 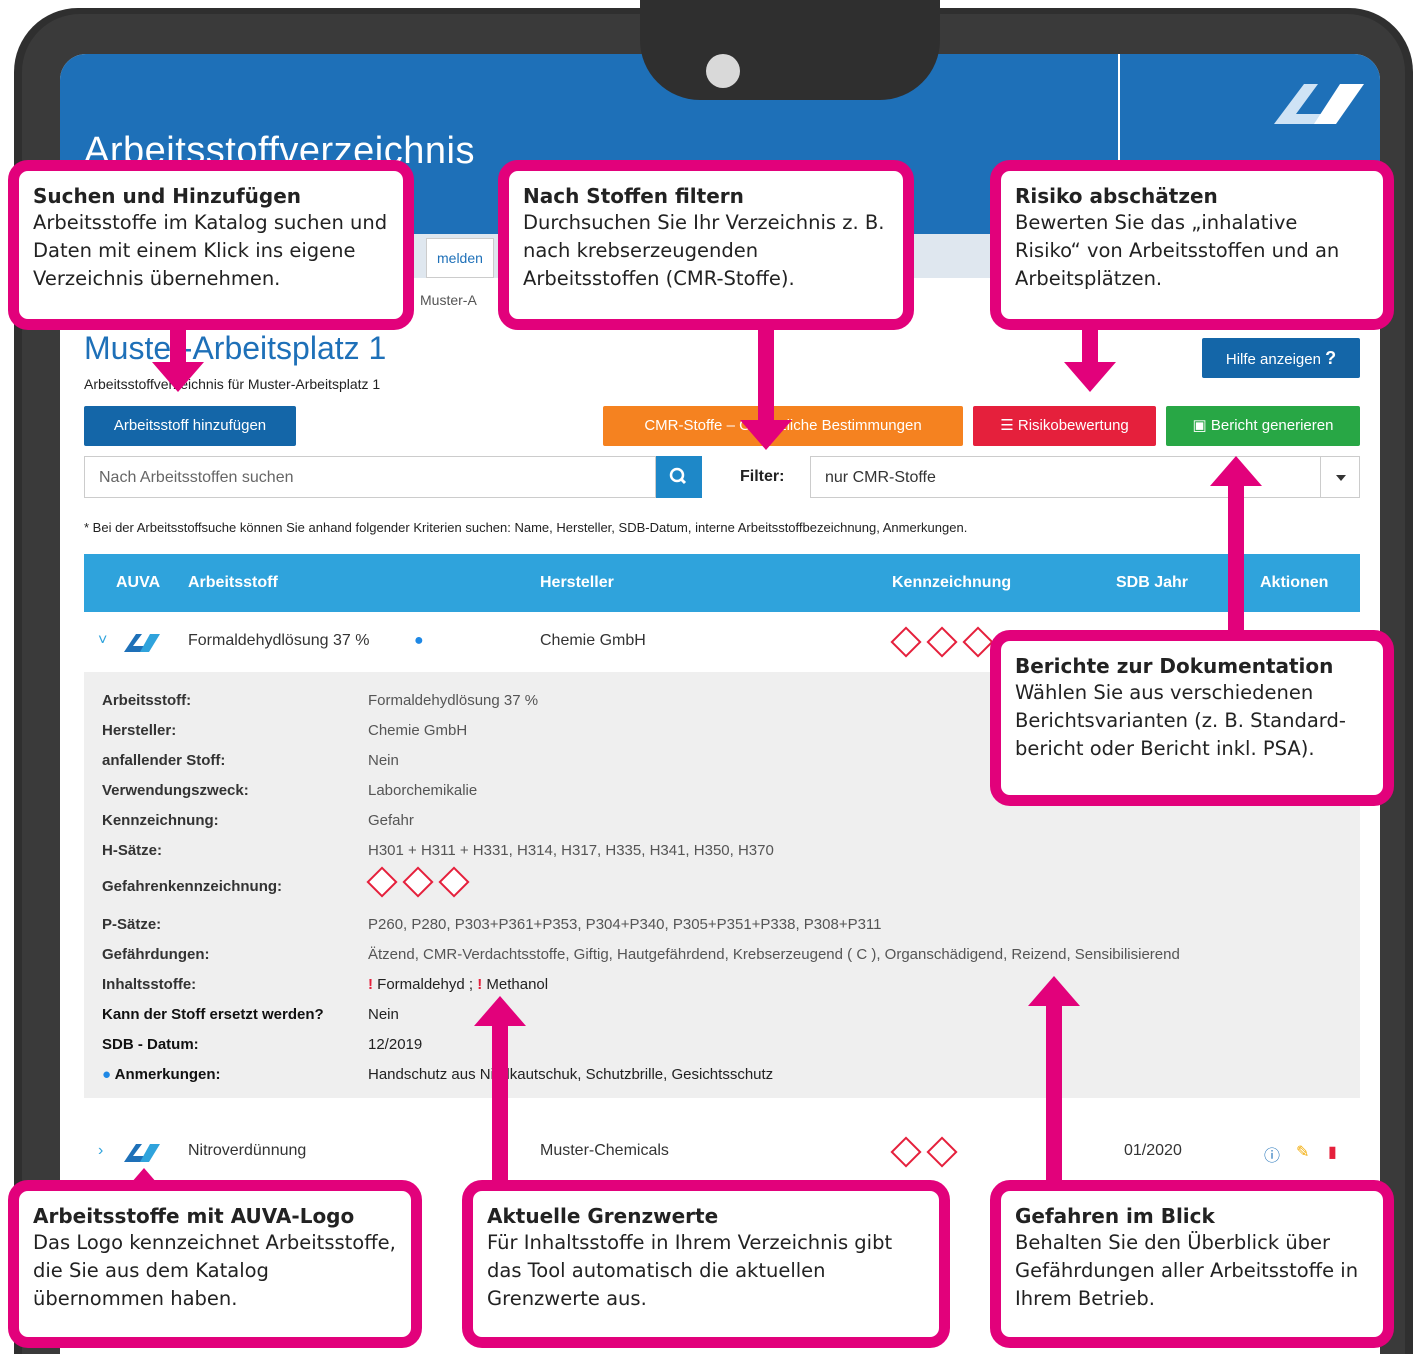 I want to click on detail-label: Gefahrenkennzeichnung:, so click(x=192, y=886).